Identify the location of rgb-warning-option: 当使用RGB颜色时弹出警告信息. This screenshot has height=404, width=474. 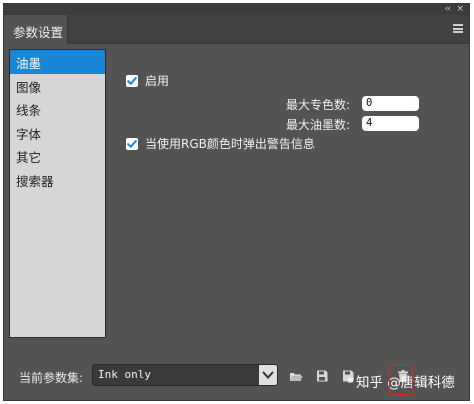
(220, 143).